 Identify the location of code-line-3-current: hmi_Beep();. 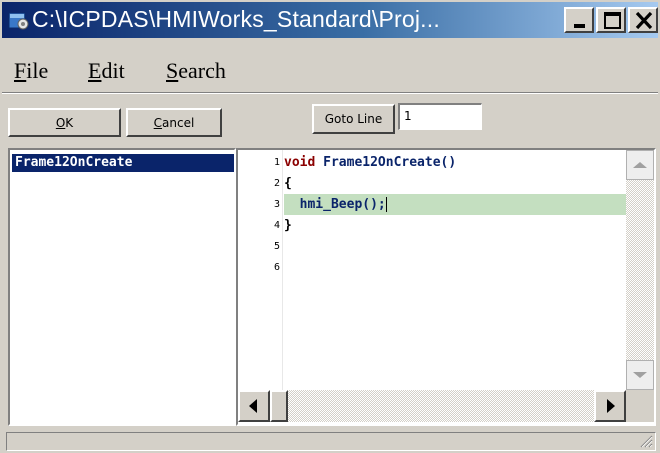
(456, 204).